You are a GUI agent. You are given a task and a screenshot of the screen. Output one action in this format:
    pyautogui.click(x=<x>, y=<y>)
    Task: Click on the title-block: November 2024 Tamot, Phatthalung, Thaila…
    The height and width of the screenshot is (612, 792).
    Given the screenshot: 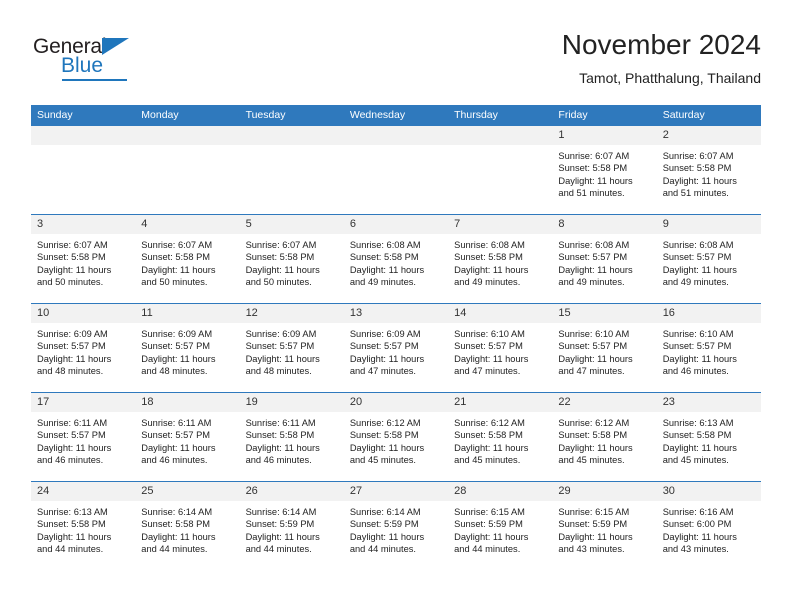 What is the action you would take?
    pyautogui.click(x=661, y=58)
    